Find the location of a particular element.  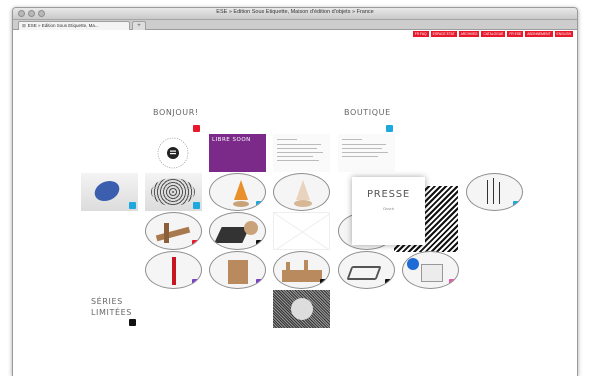

tab-close-icon: ⊠ is located at coordinates (24, 25).